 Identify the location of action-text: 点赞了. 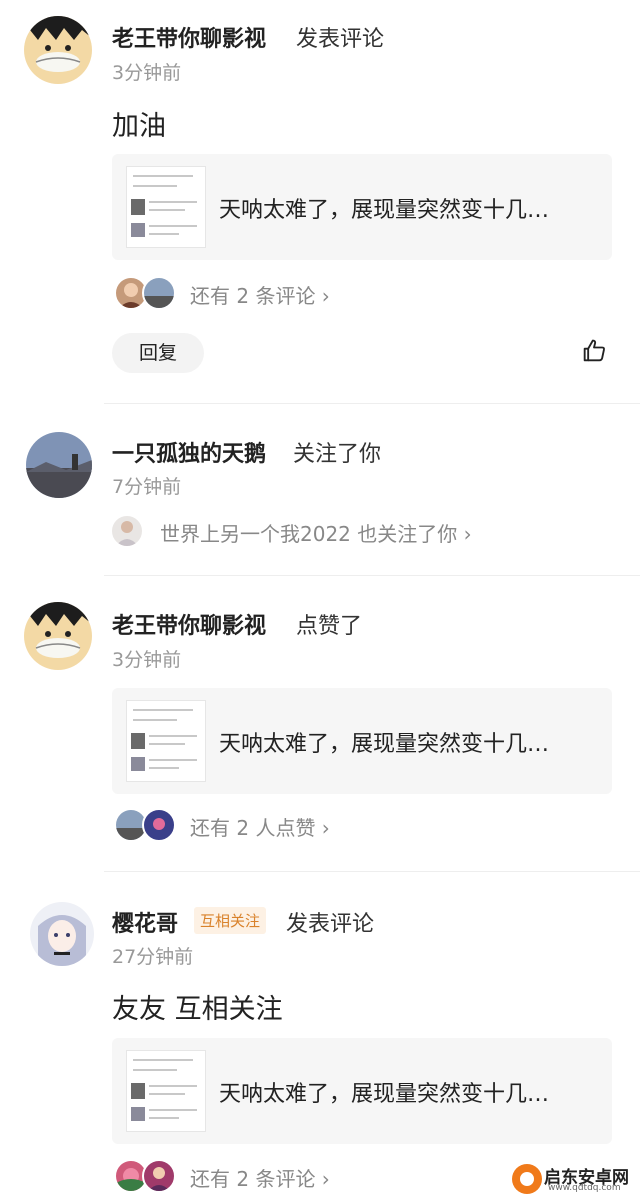
(329, 626).